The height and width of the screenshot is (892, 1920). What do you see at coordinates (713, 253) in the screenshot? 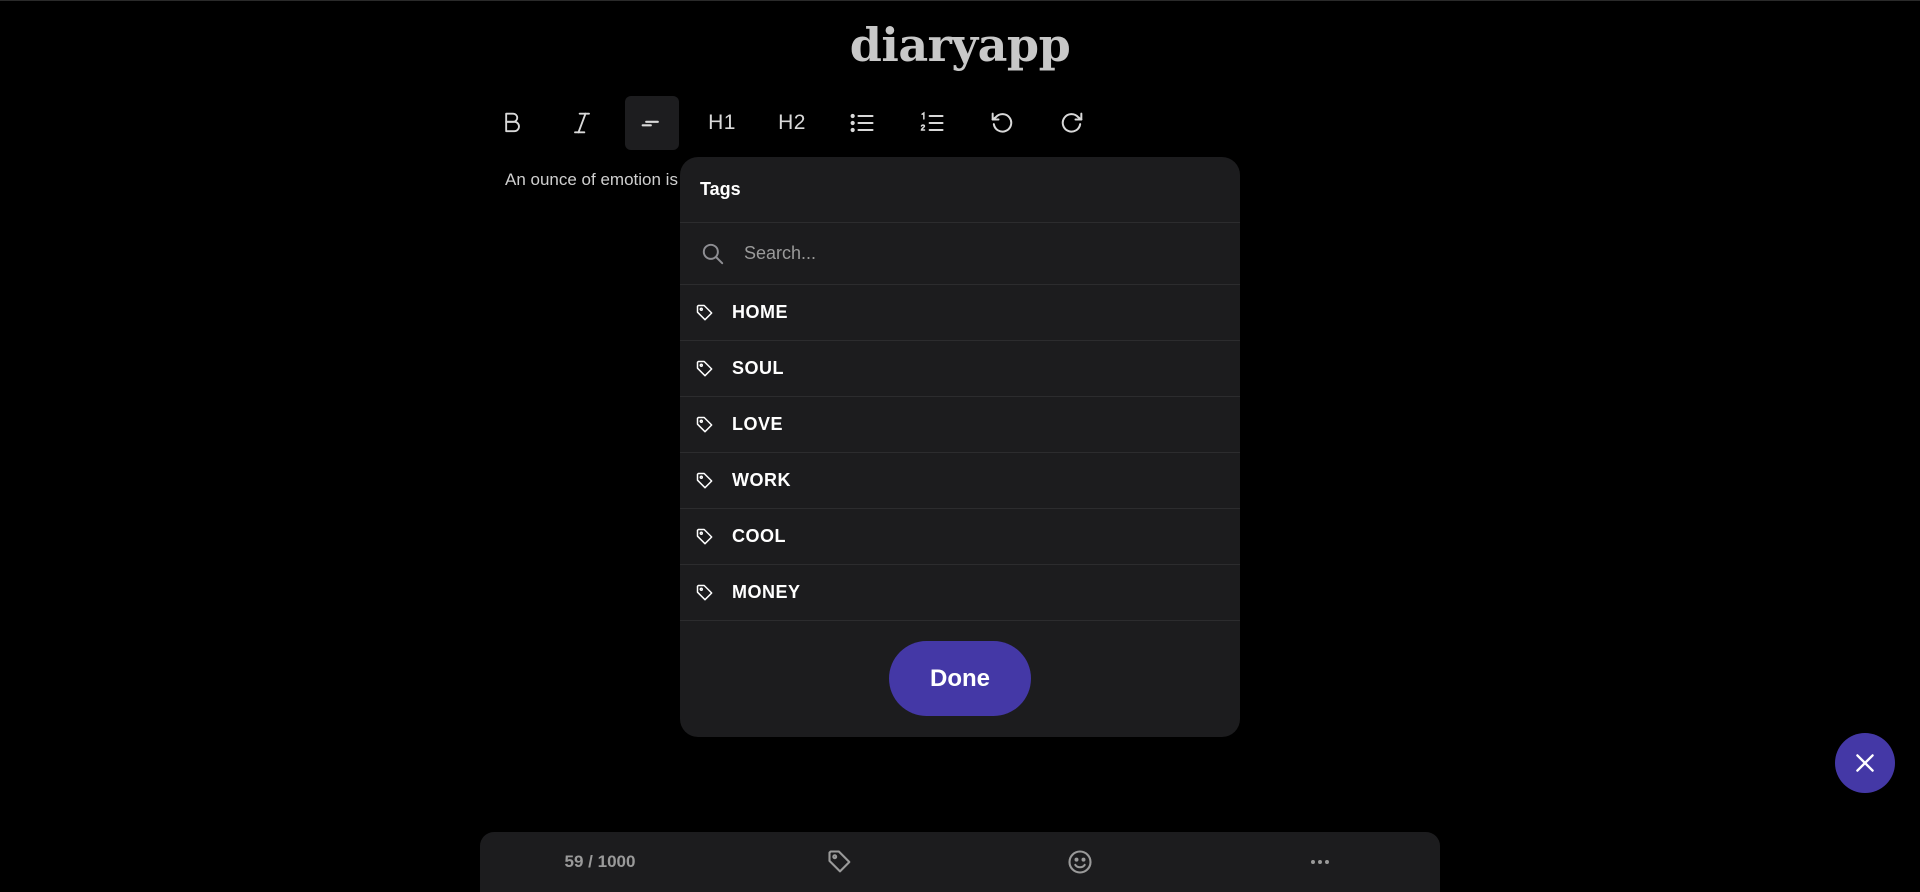
I see `search-icon` at bounding box center [713, 253].